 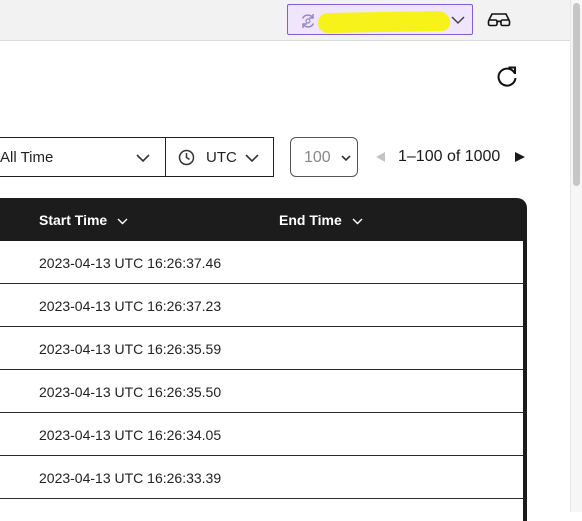 I want to click on sync-icon, so click(x=308, y=21).